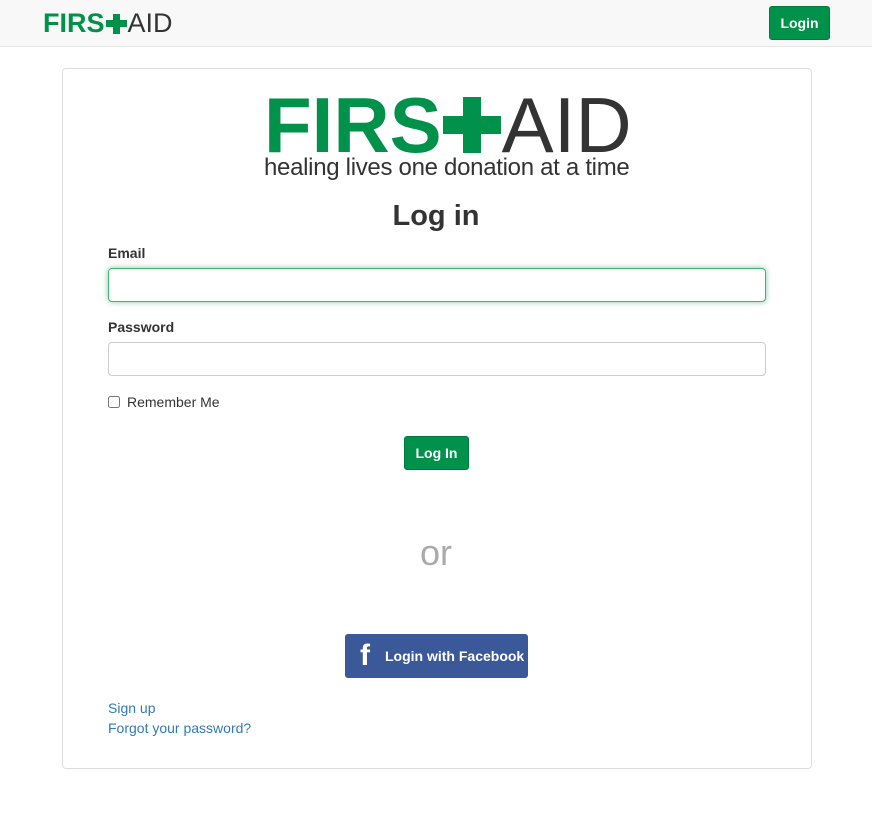 The width and height of the screenshot is (872, 833). I want to click on navbar-logo: FIRS AID, so click(108, 23).